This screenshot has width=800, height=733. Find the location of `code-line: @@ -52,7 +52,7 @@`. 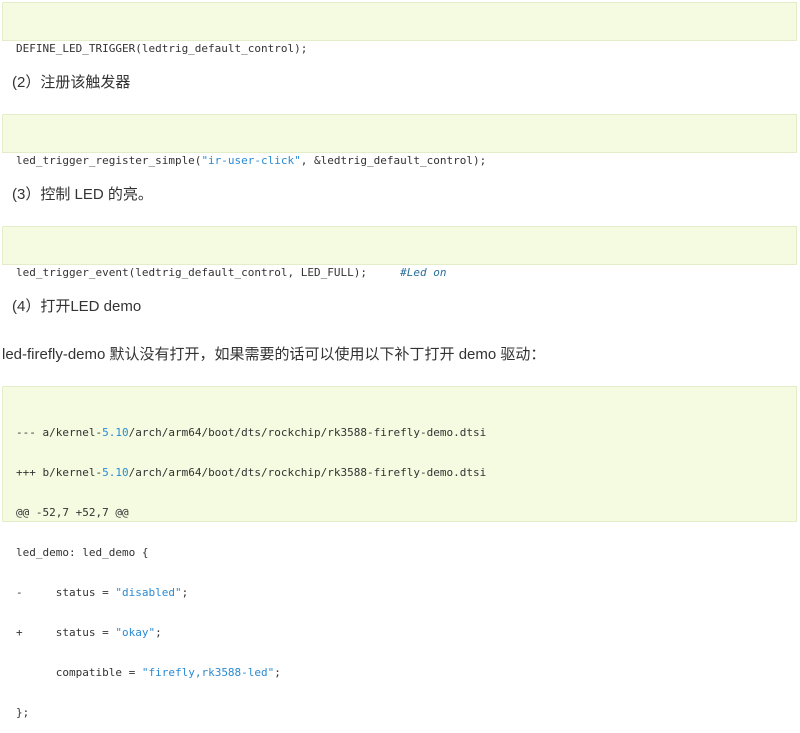

code-line: @@ -52,7 +52,7 @@ is located at coordinates (72, 512).